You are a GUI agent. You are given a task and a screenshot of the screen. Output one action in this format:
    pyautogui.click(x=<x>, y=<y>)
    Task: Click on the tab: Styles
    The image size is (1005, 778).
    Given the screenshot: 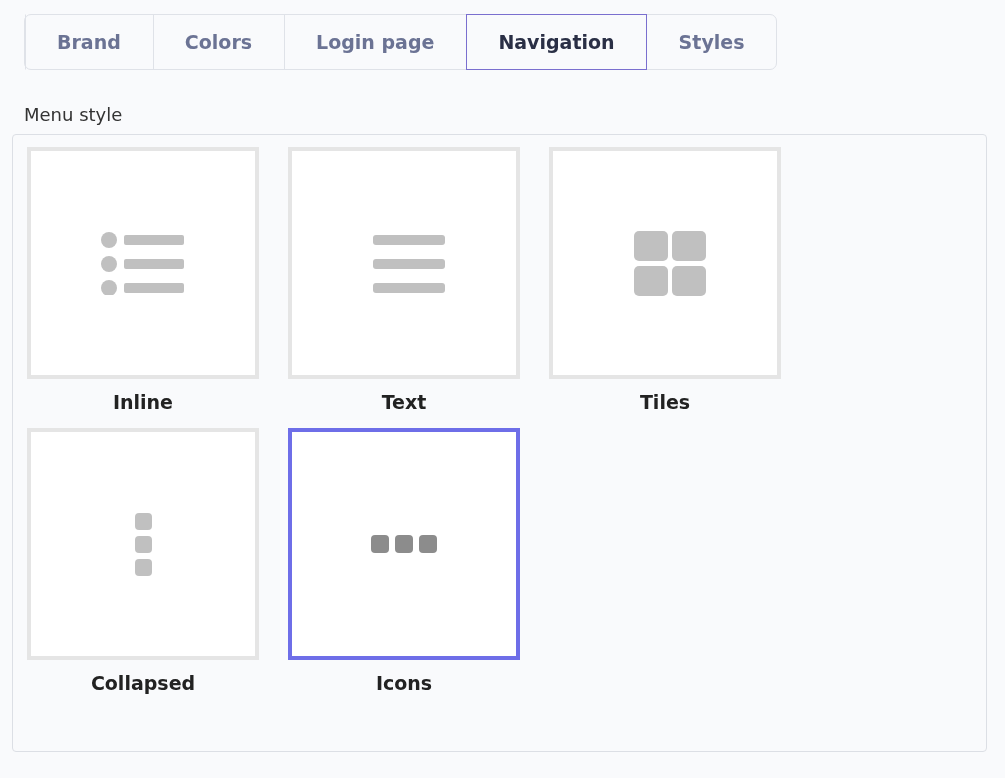 What is the action you would take?
    pyautogui.click(x=711, y=42)
    